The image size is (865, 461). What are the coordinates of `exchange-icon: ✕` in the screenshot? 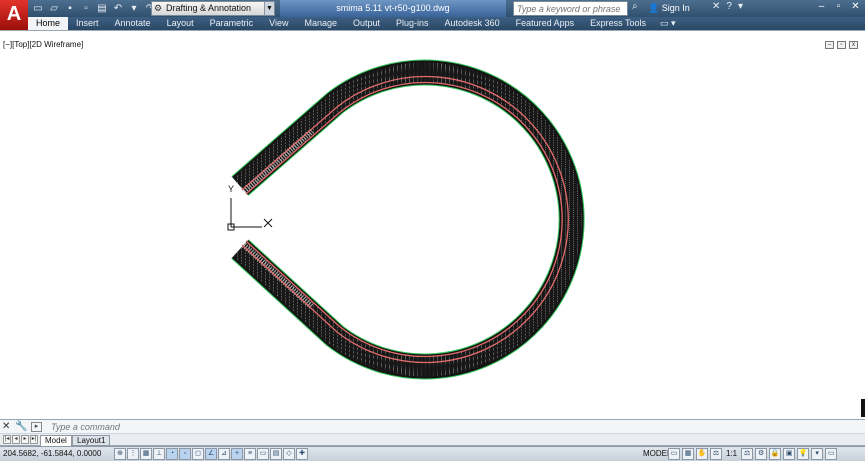 It's located at (716, 6).